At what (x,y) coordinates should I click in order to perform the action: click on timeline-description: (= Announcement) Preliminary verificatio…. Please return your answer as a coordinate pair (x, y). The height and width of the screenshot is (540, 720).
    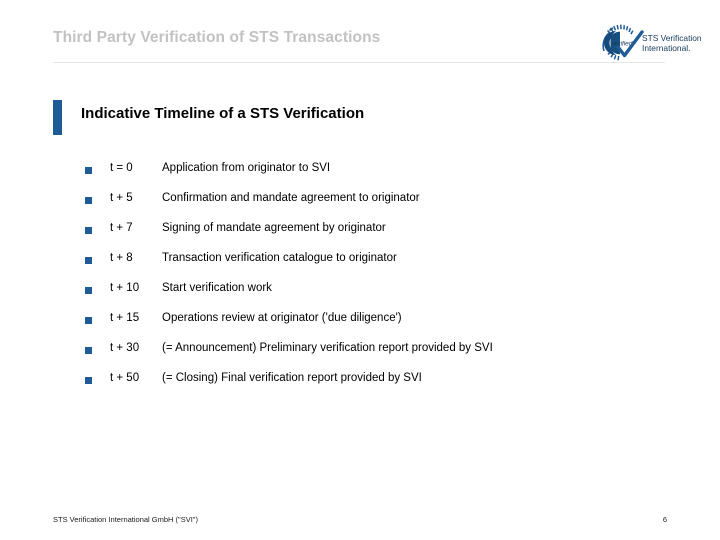
    Looking at the image, I should click on (327, 348).